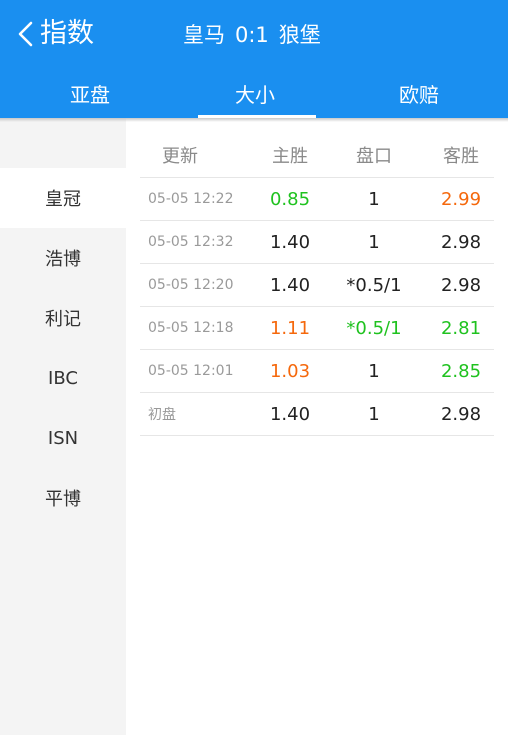 The image size is (508, 735). I want to click on sidebar-item-huangguan: 皇冠, so click(63, 198).